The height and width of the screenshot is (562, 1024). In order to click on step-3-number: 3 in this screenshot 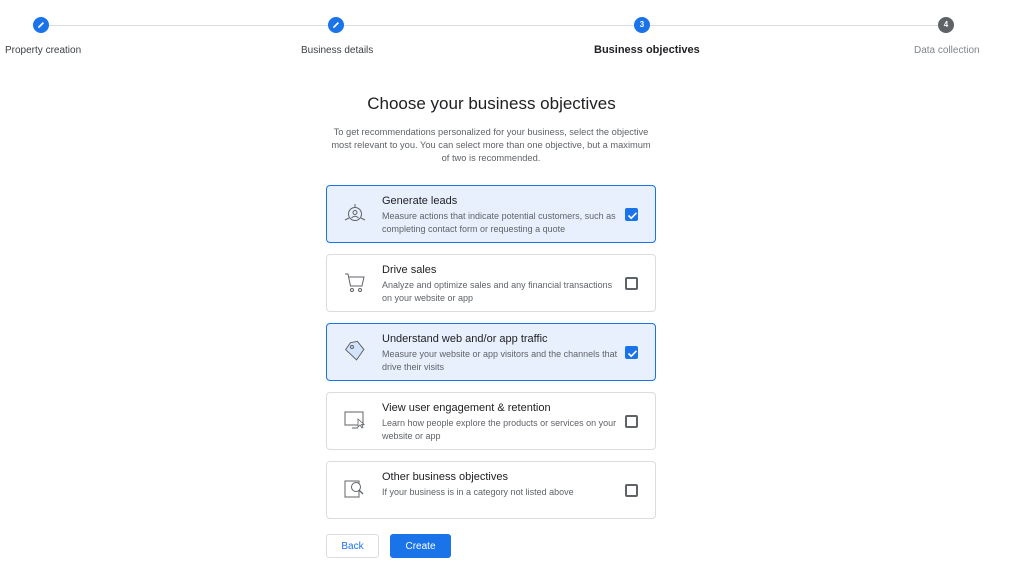, I will do `click(642, 24)`.